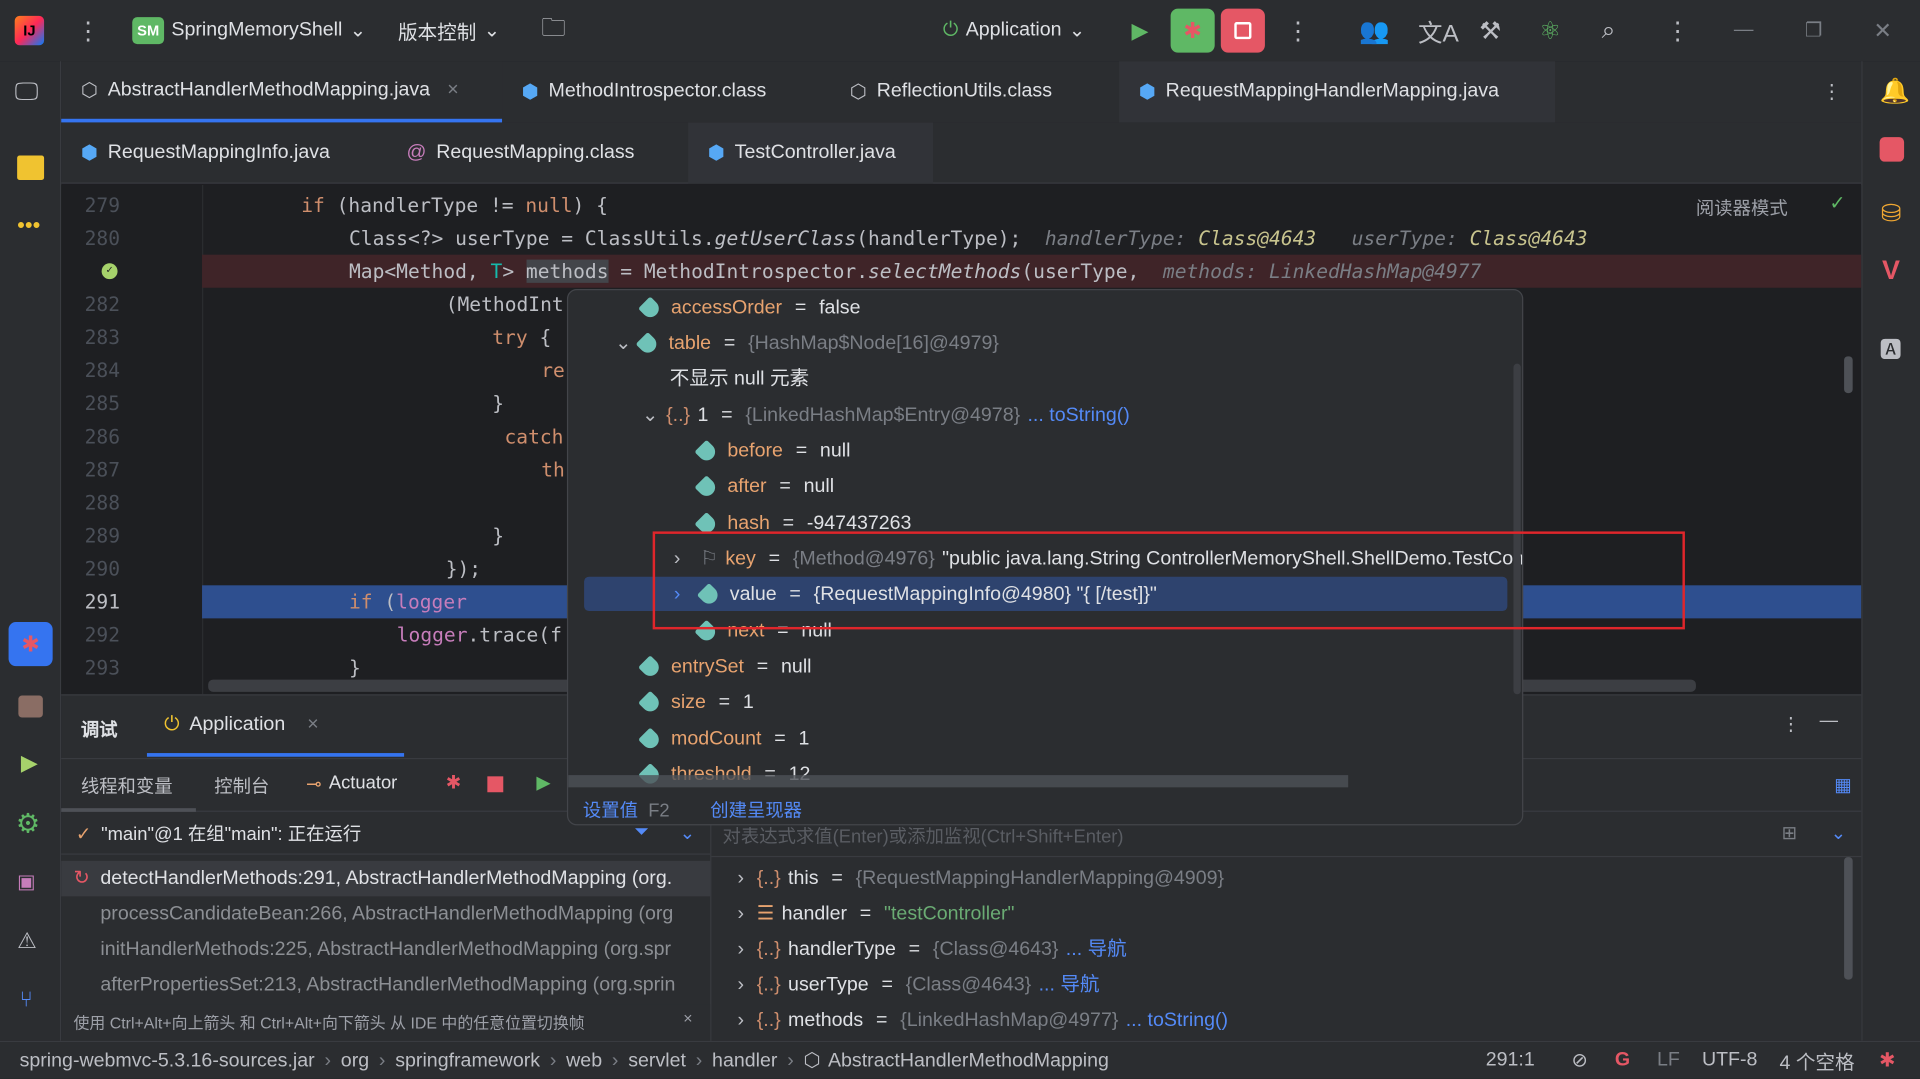 The image size is (1920, 1079). What do you see at coordinates (282, 92) in the screenshot?
I see `tab-abstract-handler-method-mapping: ⬡ AbstractHandlerMethodMapping.java ×` at bounding box center [282, 92].